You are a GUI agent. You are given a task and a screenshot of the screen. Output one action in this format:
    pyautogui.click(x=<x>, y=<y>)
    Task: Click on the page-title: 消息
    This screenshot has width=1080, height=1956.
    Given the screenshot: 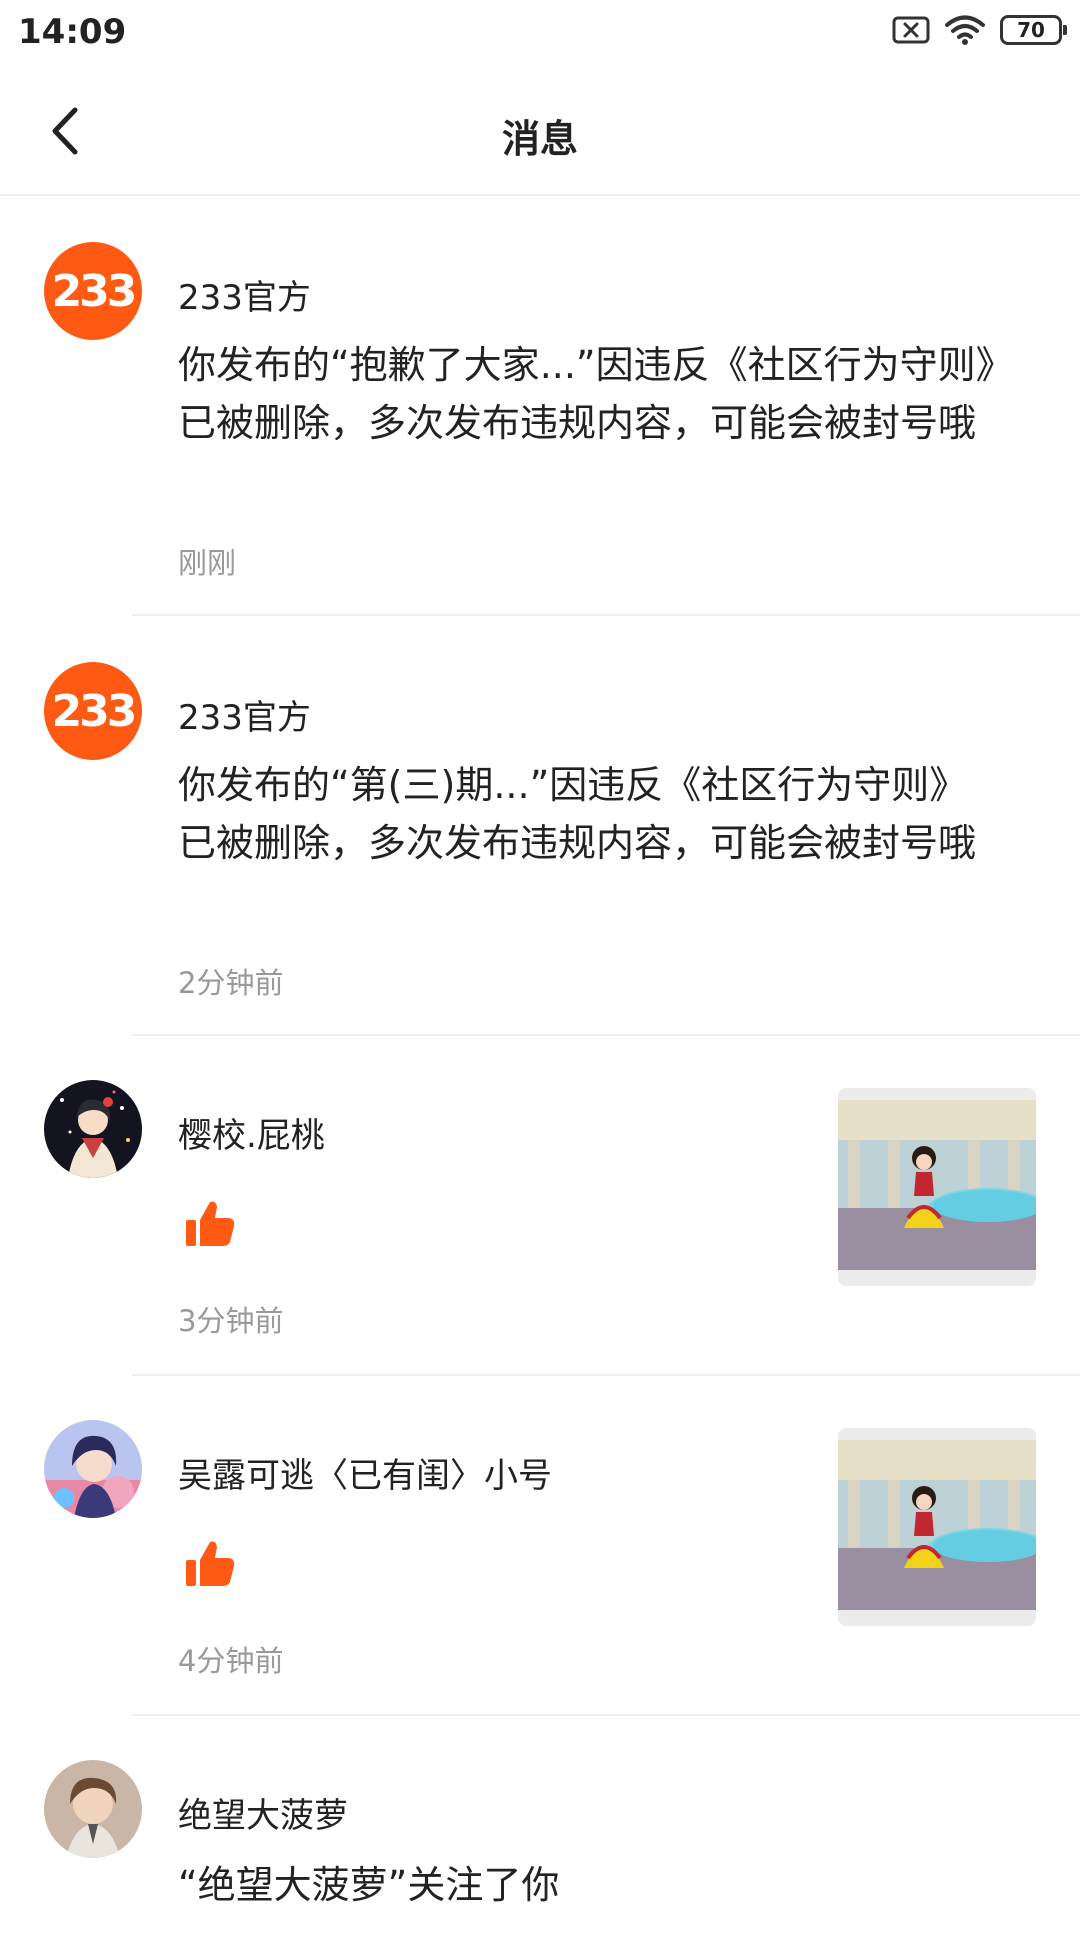 What is the action you would take?
    pyautogui.click(x=539, y=139)
    